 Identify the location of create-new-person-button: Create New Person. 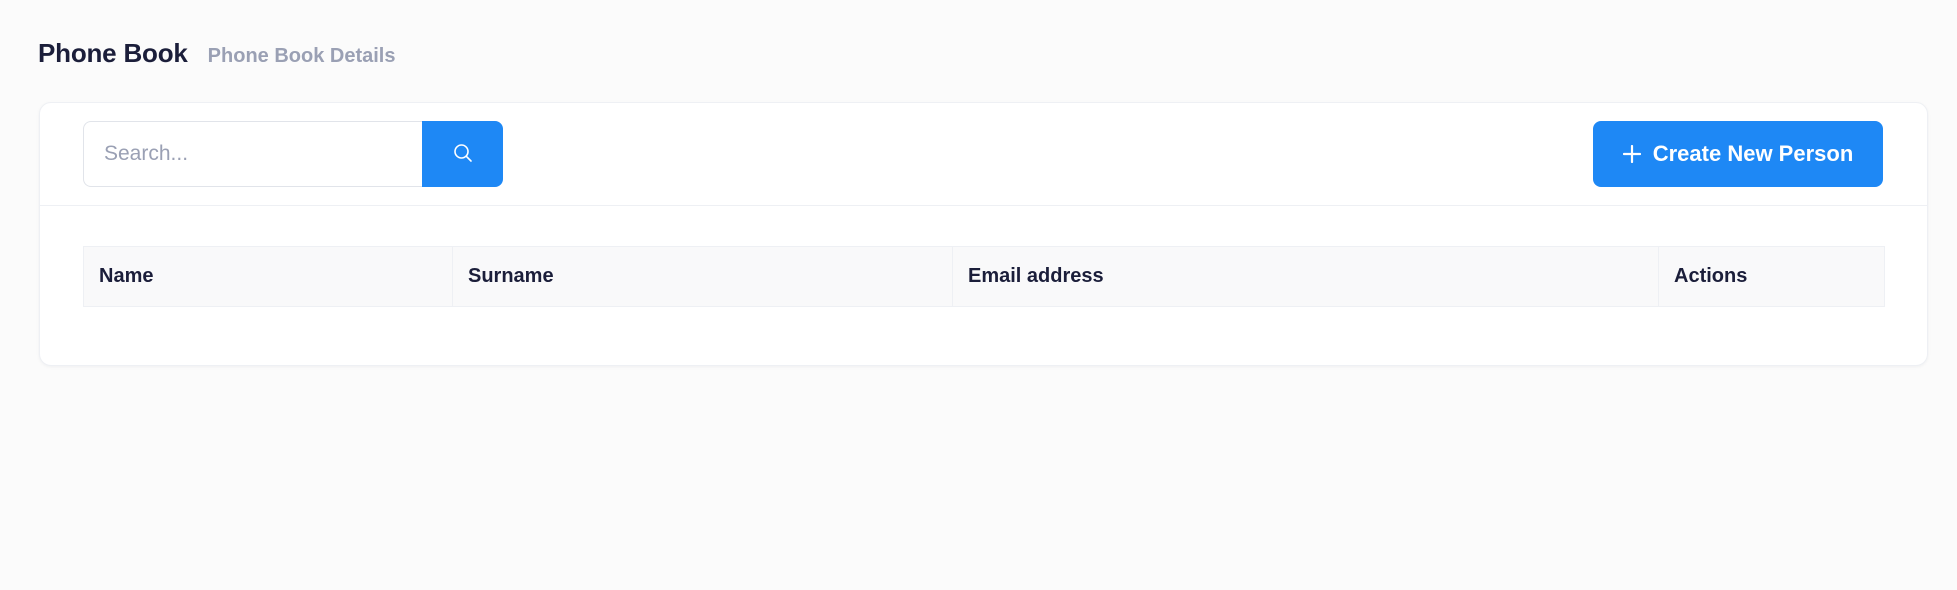
(1738, 154).